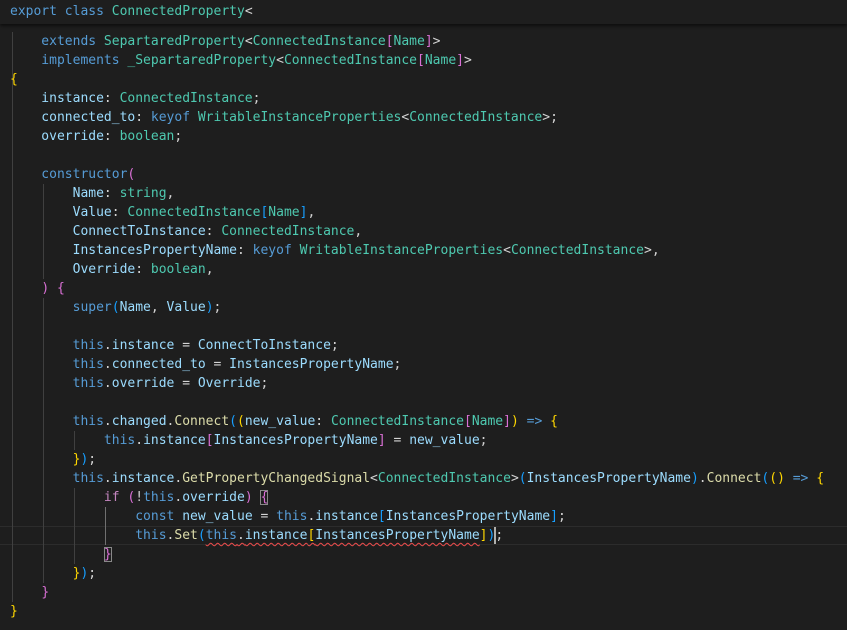 The image size is (847, 630). I want to click on sticky-scroll-header: export class ConnectedProperty<, so click(423, 12).